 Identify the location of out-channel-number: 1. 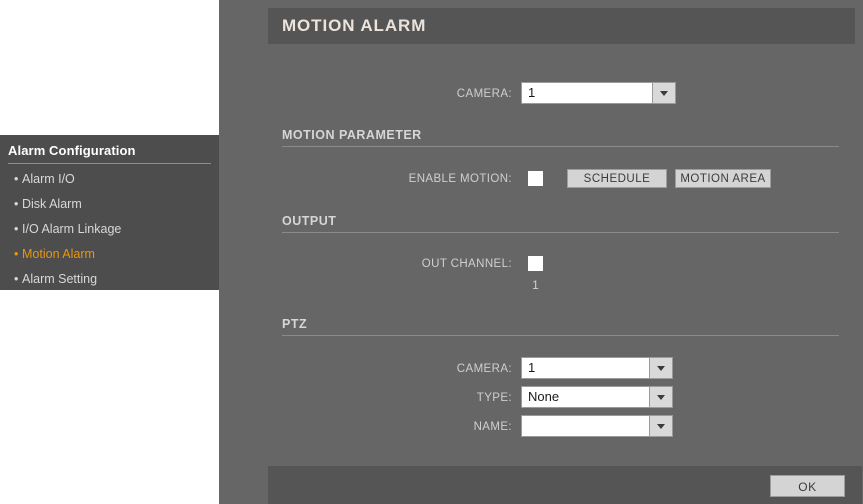
(535, 285).